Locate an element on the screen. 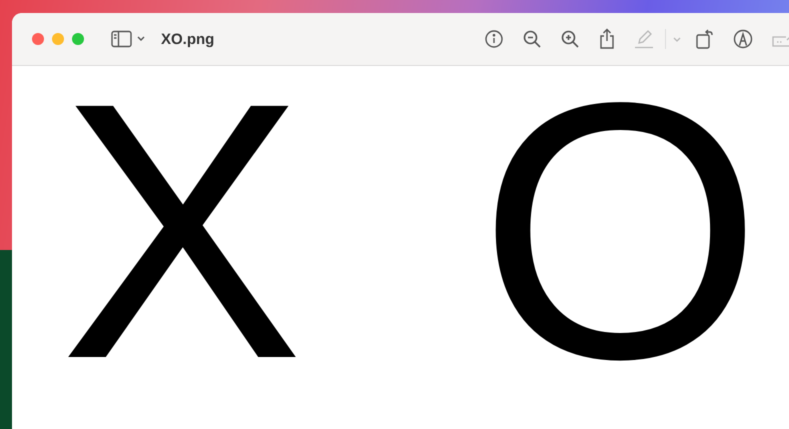  share-icon is located at coordinates (607, 39).